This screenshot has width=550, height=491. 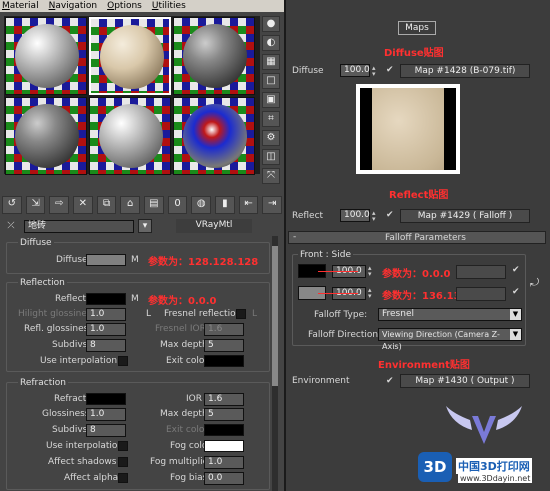 What do you see at coordinates (59, 205) in the screenshot?
I see `assign-icon: ⇨` at bounding box center [59, 205].